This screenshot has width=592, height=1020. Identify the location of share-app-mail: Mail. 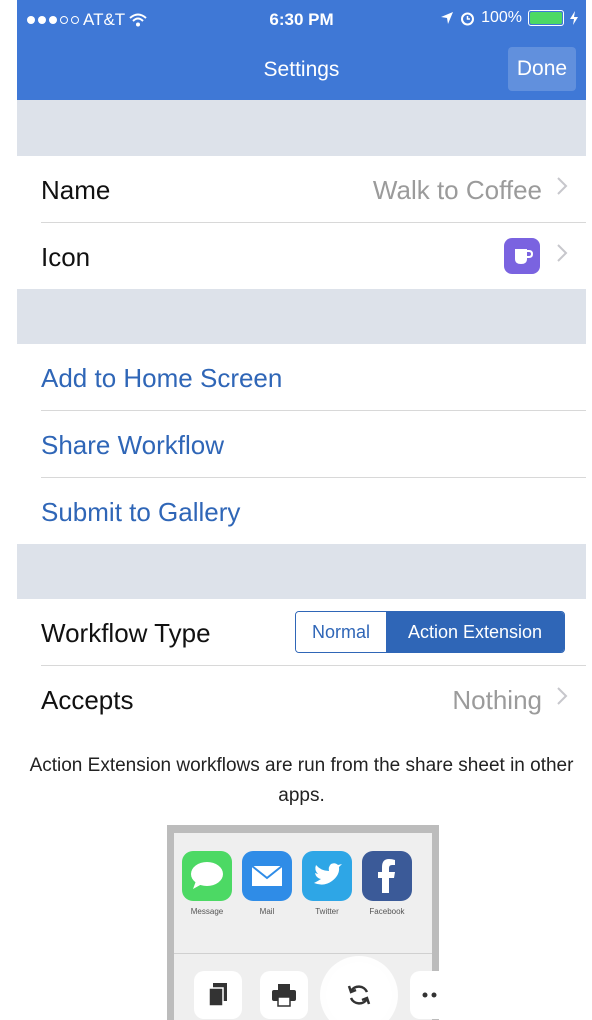
(267, 883).